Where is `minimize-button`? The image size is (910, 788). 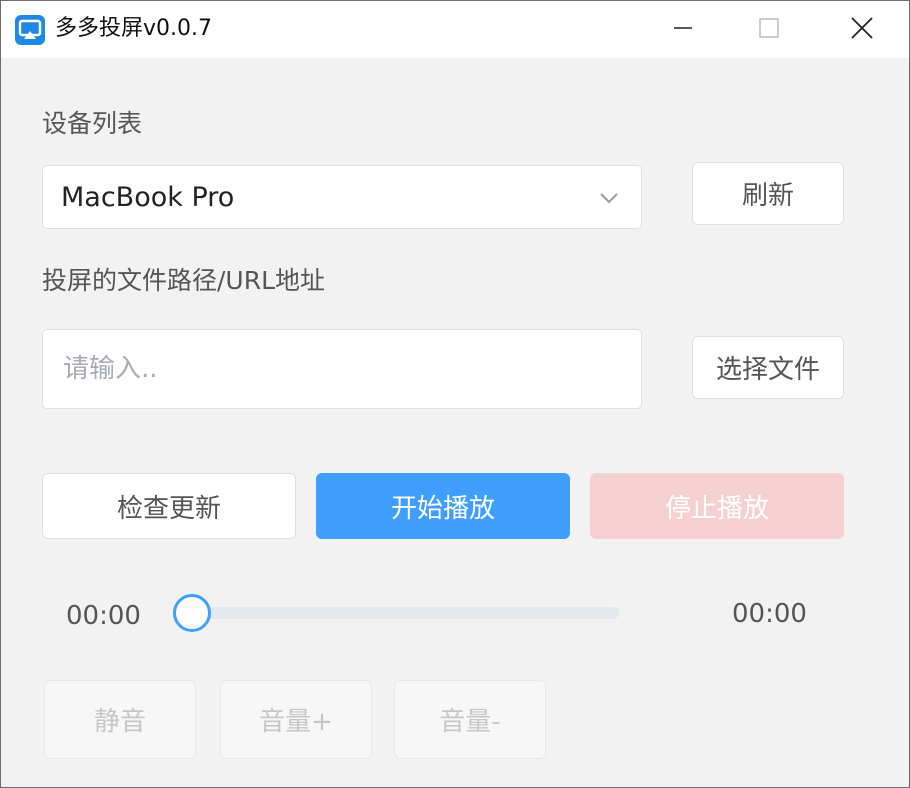
minimize-button is located at coordinates (683, 29).